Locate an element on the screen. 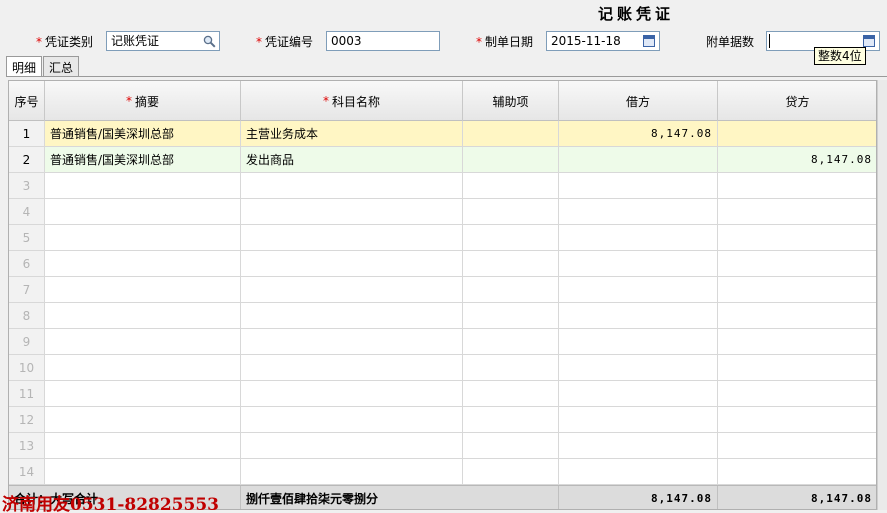  table-row: 9 is located at coordinates (442, 342).